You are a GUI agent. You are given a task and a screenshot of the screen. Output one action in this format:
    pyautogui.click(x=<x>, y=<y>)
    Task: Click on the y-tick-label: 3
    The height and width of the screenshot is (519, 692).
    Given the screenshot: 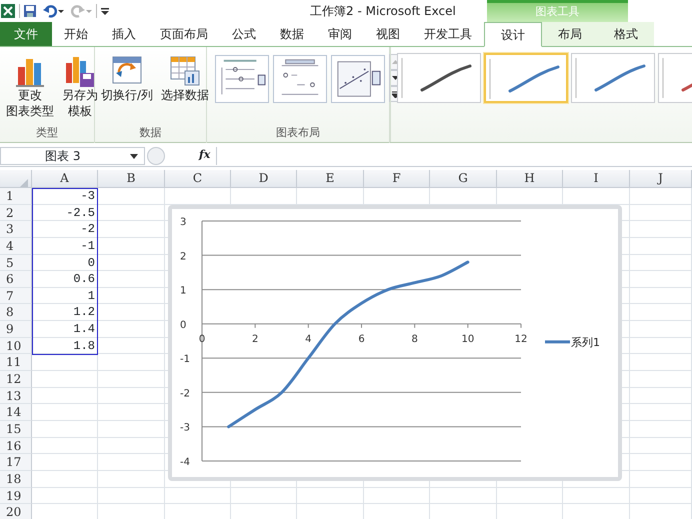 What is the action you would take?
    pyautogui.click(x=183, y=222)
    